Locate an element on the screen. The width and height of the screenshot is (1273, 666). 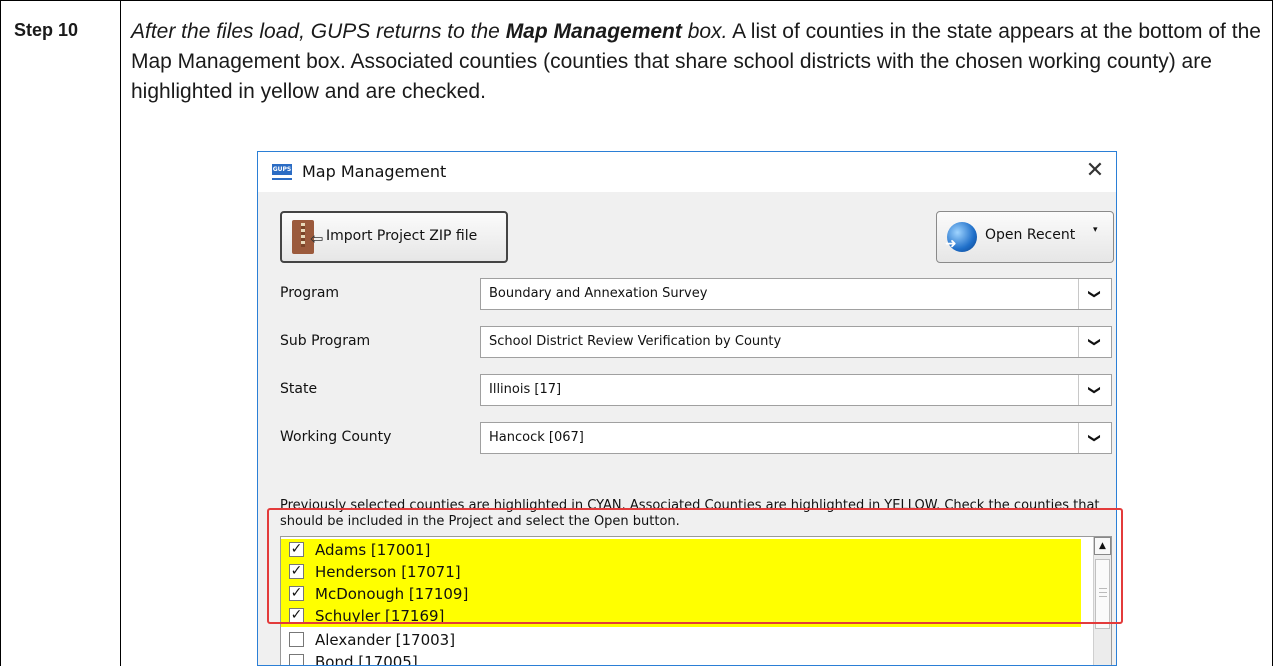
county-name: Adams [17001] is located at coordinates (373, 550).